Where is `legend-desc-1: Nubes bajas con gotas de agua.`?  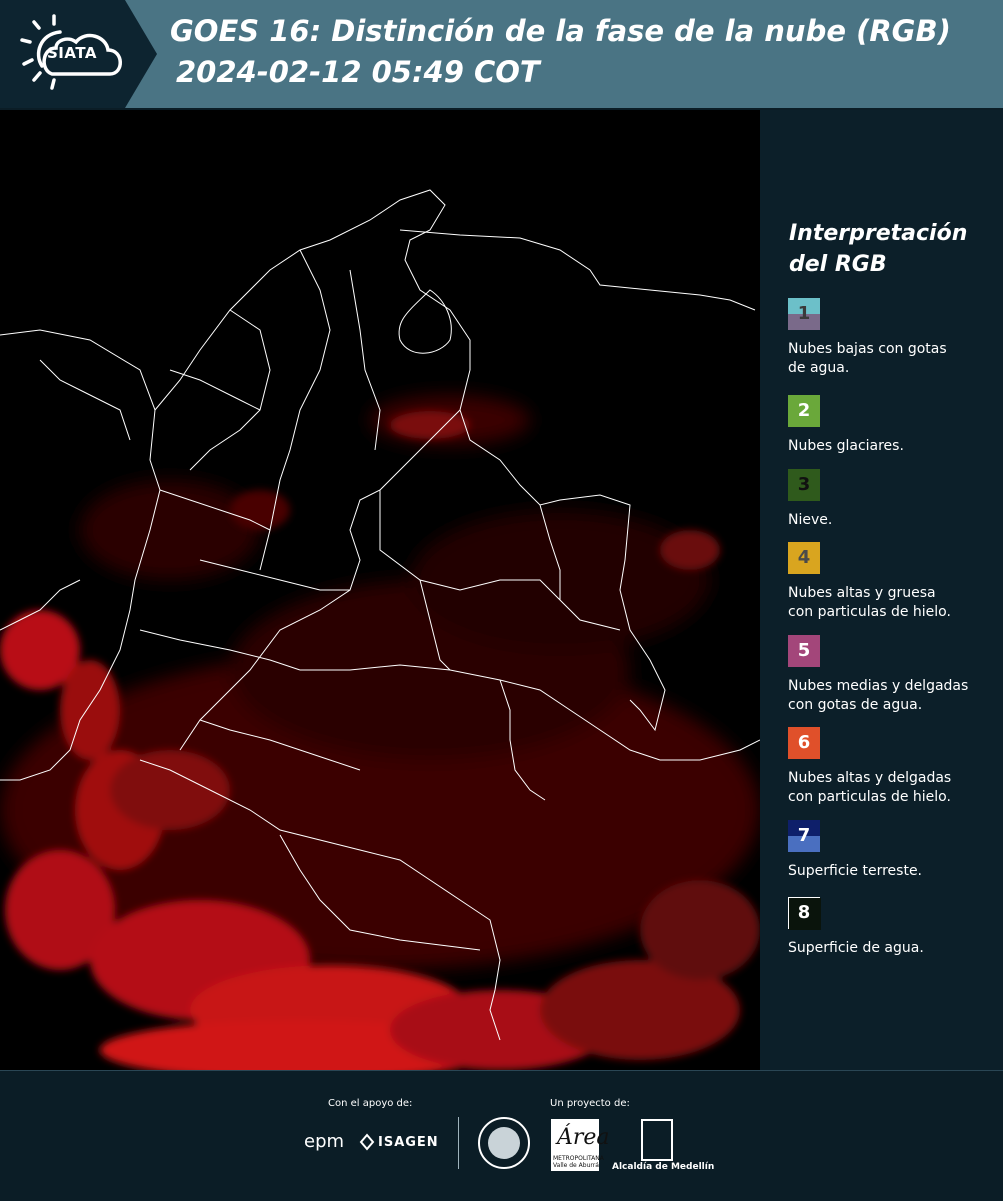
legend-desc-1: Nubes bajas con gotas de agua. is located at coordinates (888, 359).